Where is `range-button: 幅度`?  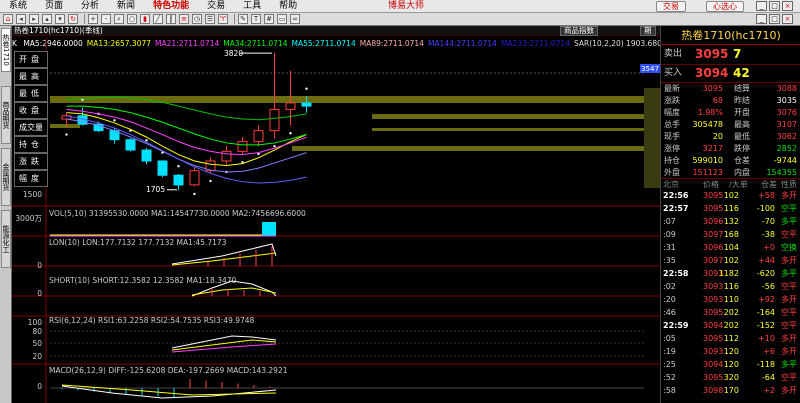 range-button: 幅度 is located at coordinates (31, 178).